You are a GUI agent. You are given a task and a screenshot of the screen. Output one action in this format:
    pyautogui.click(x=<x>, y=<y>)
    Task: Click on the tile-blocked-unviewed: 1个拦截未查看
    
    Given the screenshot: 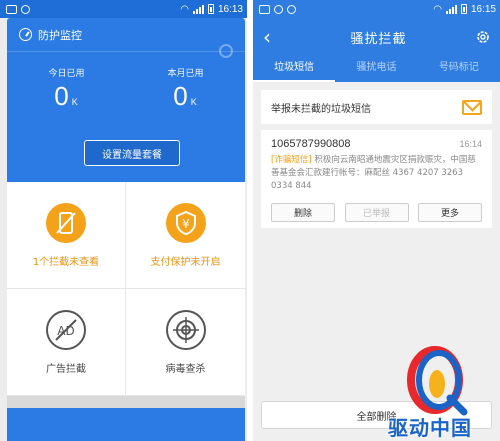 What is the action you would take?
    pyautogui.click(x=66, y=235)
    